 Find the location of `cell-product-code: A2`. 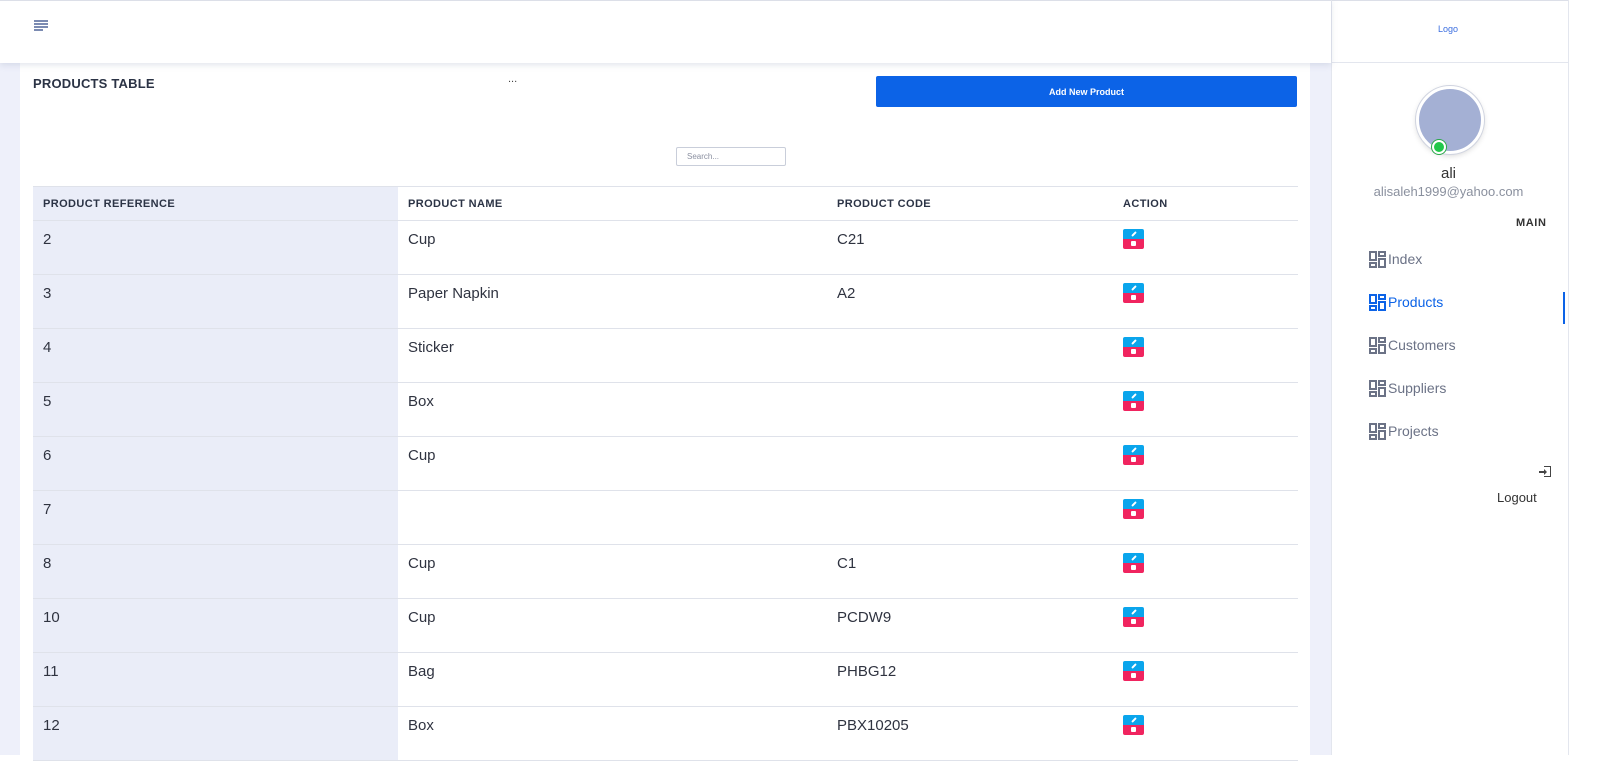

cell-product-code: A2 is located at coordinates (970, 301).